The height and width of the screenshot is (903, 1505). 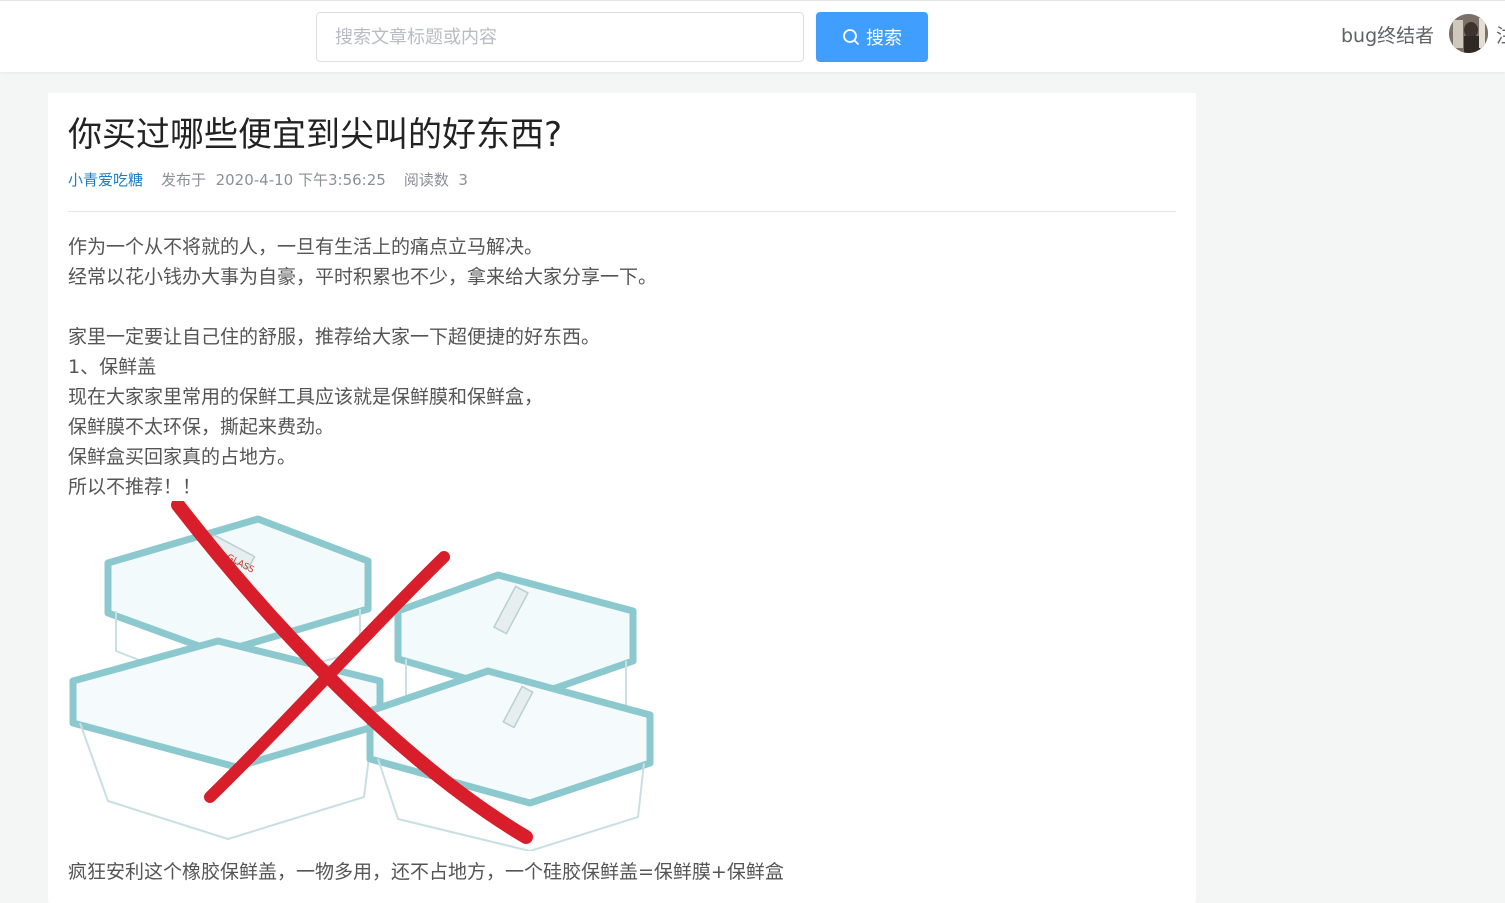 I want to click on paragraph: 保鲜盒买回家真的占地方。, so click(x=182, y=457).